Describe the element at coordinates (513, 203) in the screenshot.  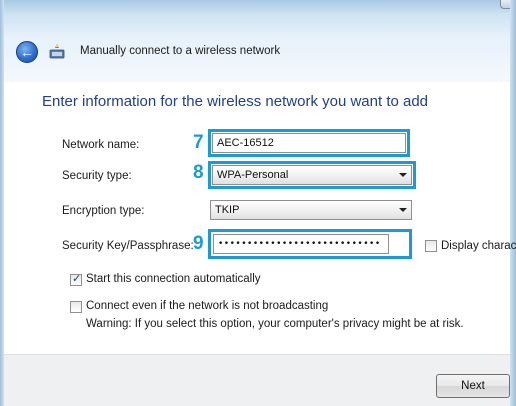
I see `window-frame-right` at that location.